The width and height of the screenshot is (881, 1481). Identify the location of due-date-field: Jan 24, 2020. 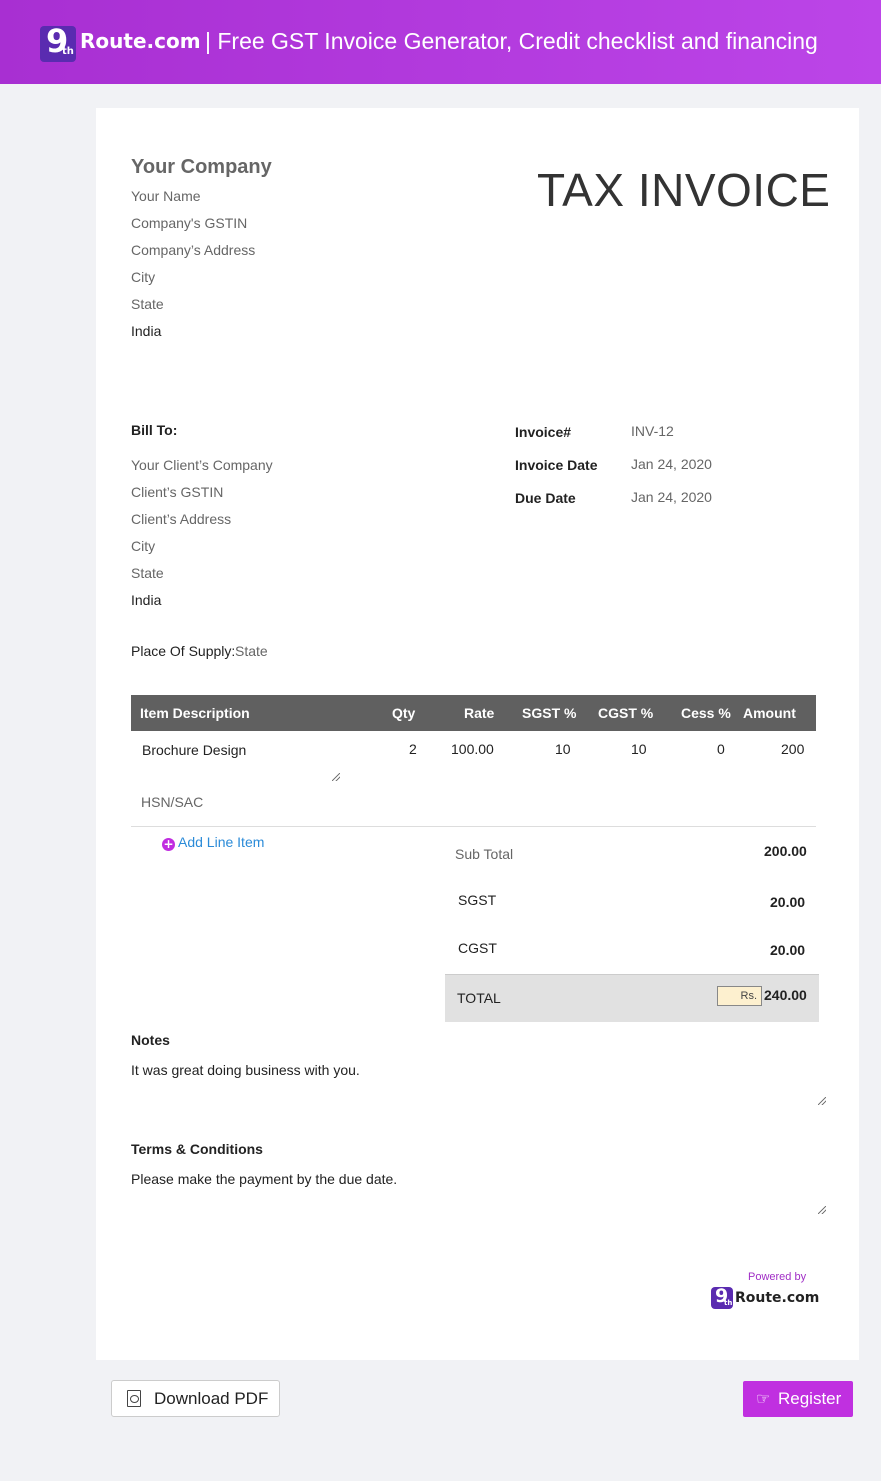
(671, 497).